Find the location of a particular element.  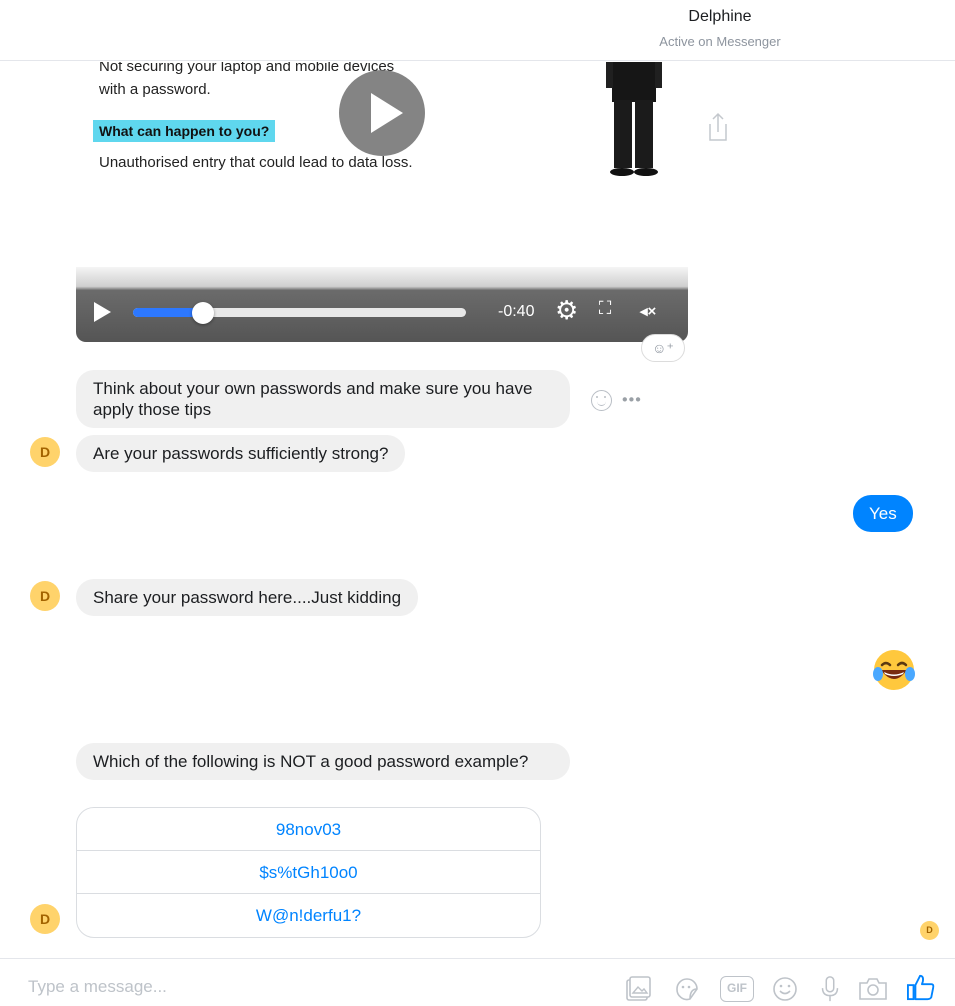

share-icon is located at coordinates (718, 127).